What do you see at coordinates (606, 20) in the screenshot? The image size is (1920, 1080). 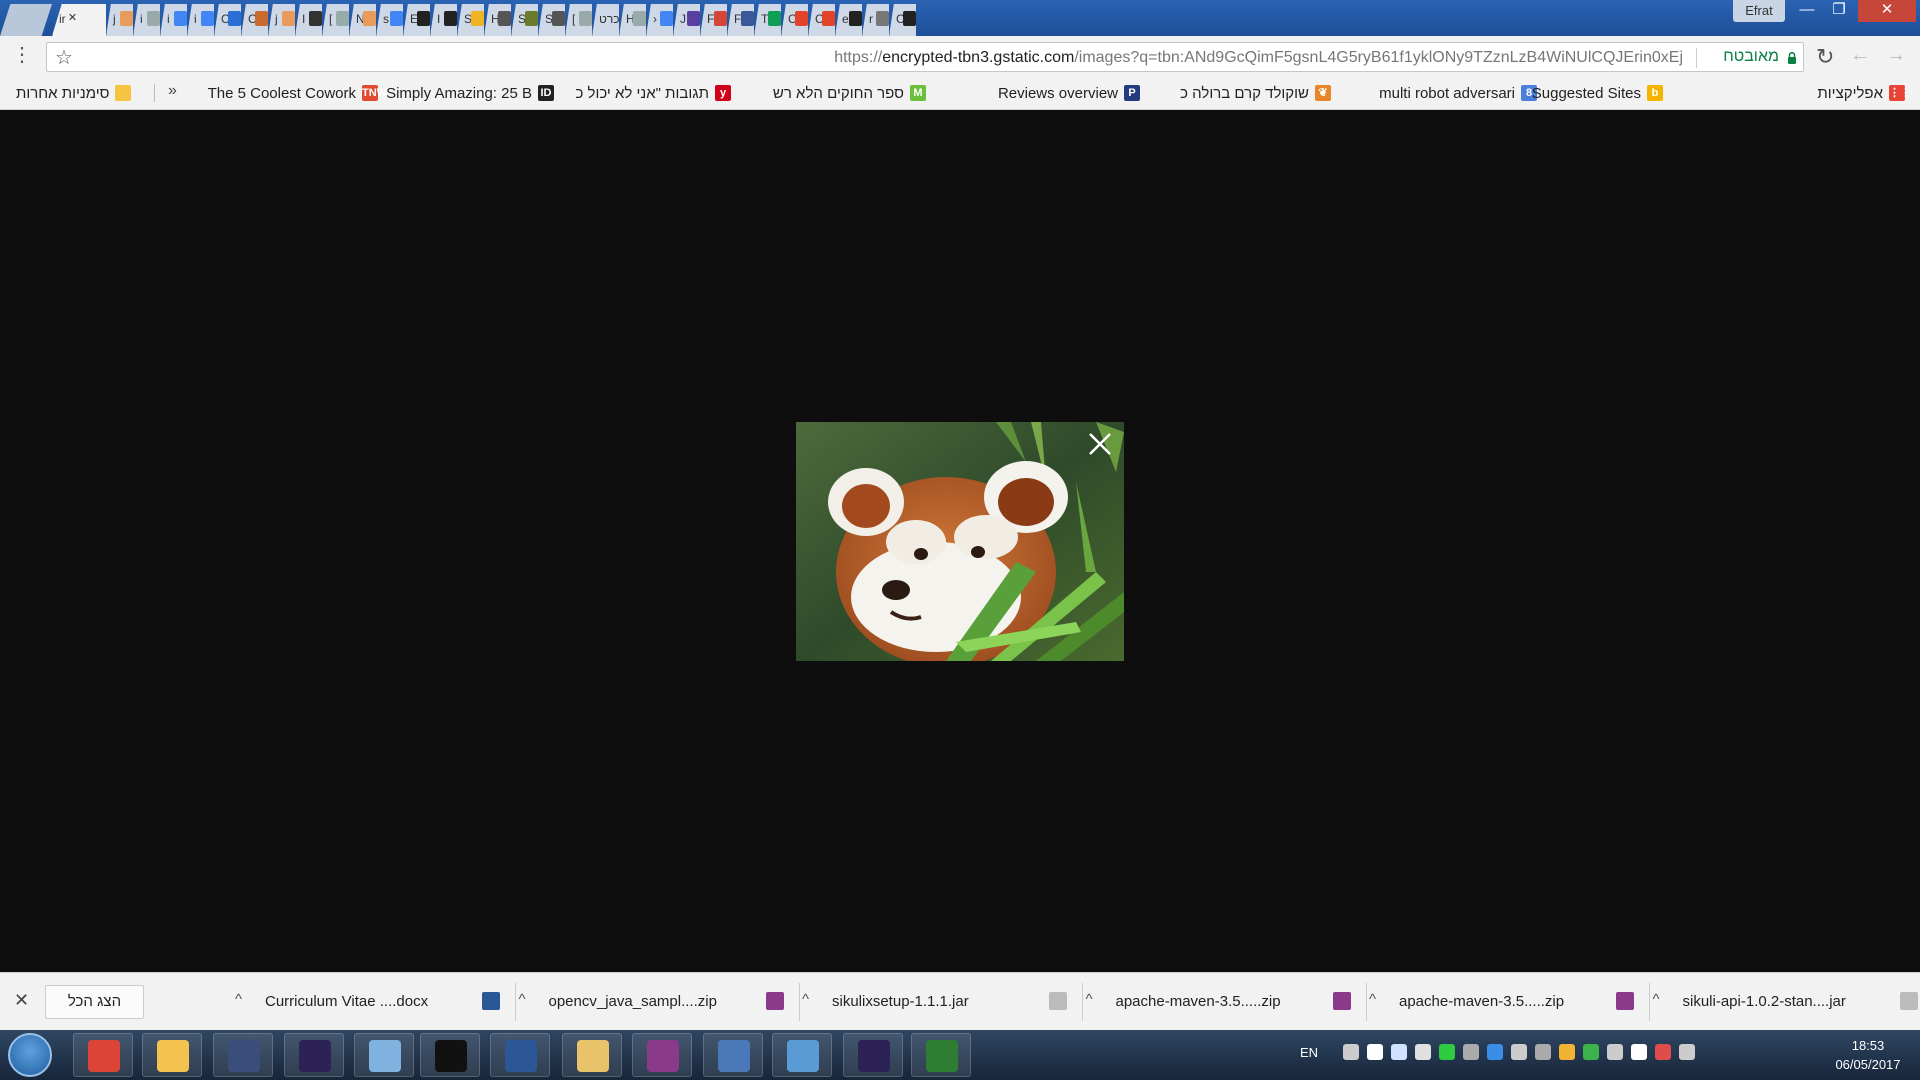 I see `browser-tab: כרט` at bounding box center [606, 20].